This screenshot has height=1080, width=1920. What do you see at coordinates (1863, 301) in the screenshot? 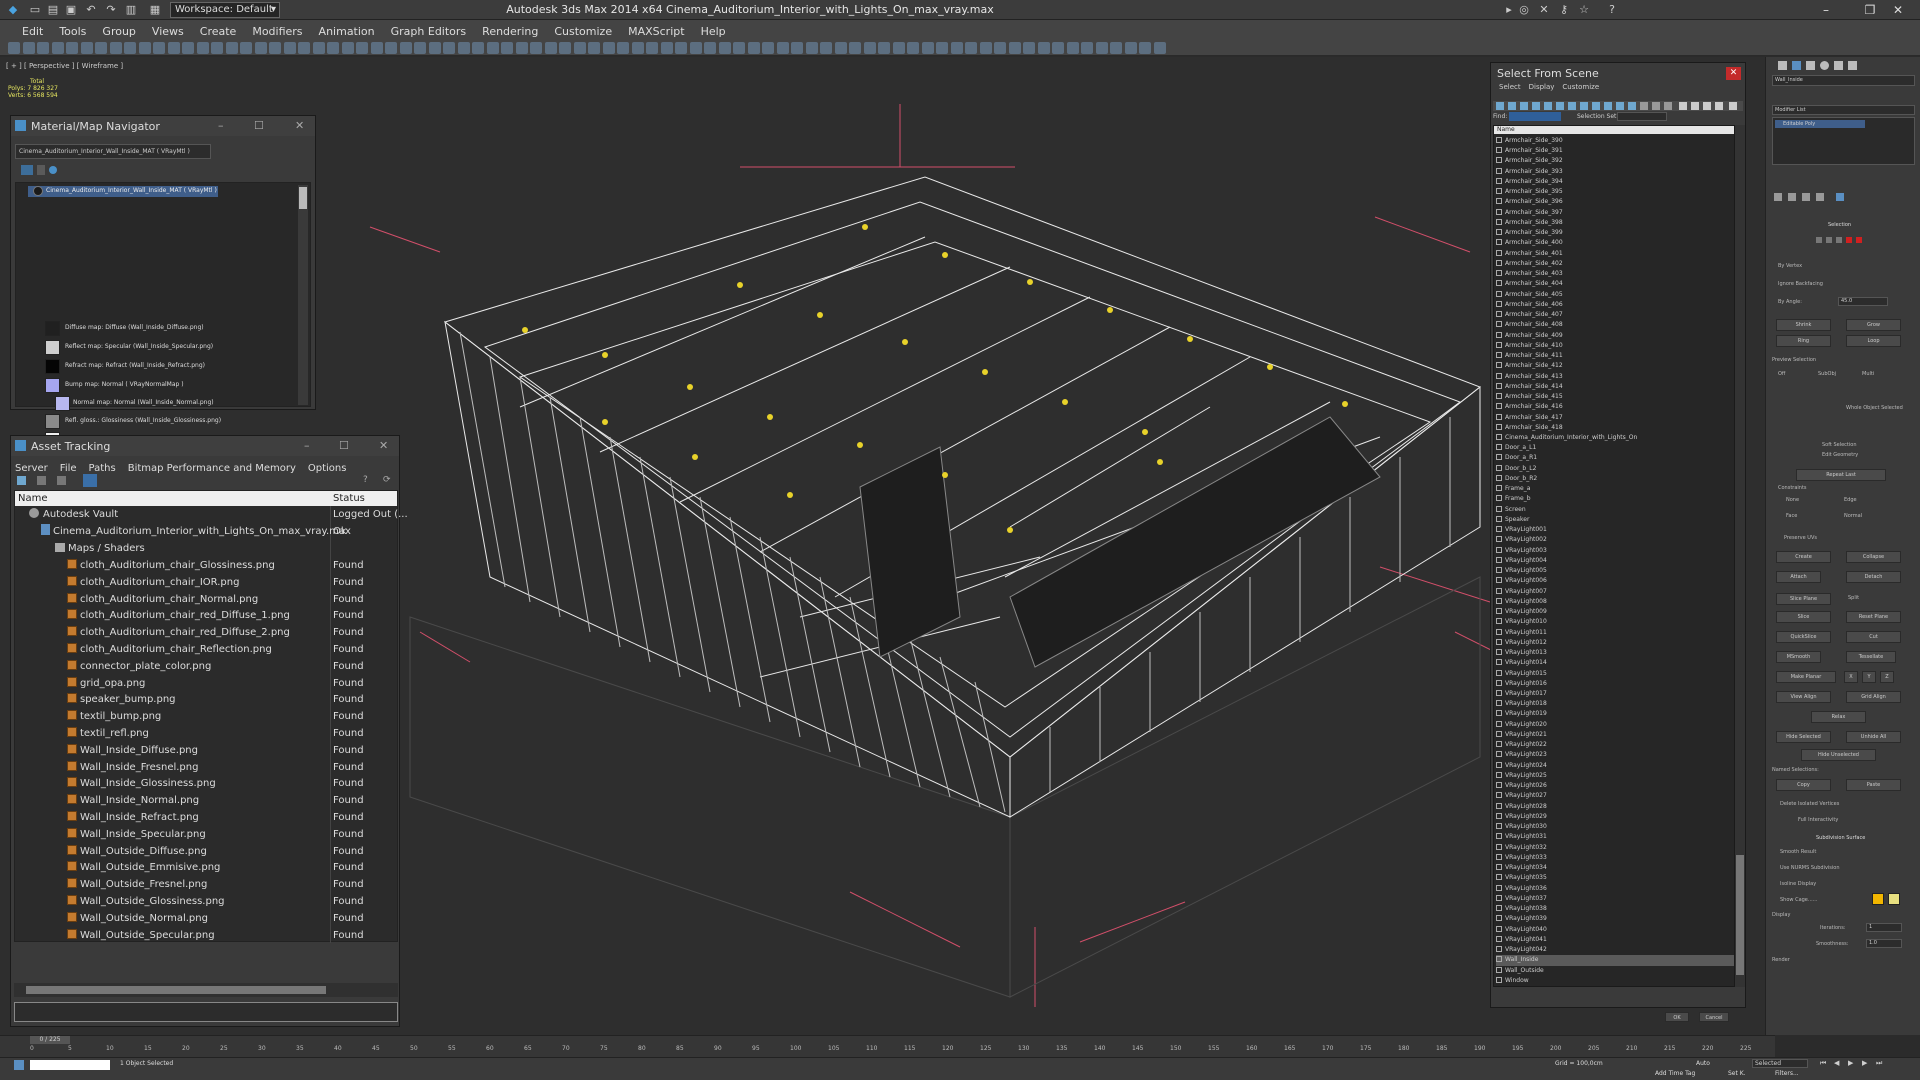
I see `angle-spinner: 45.0` at bounding box center [1863, 301].